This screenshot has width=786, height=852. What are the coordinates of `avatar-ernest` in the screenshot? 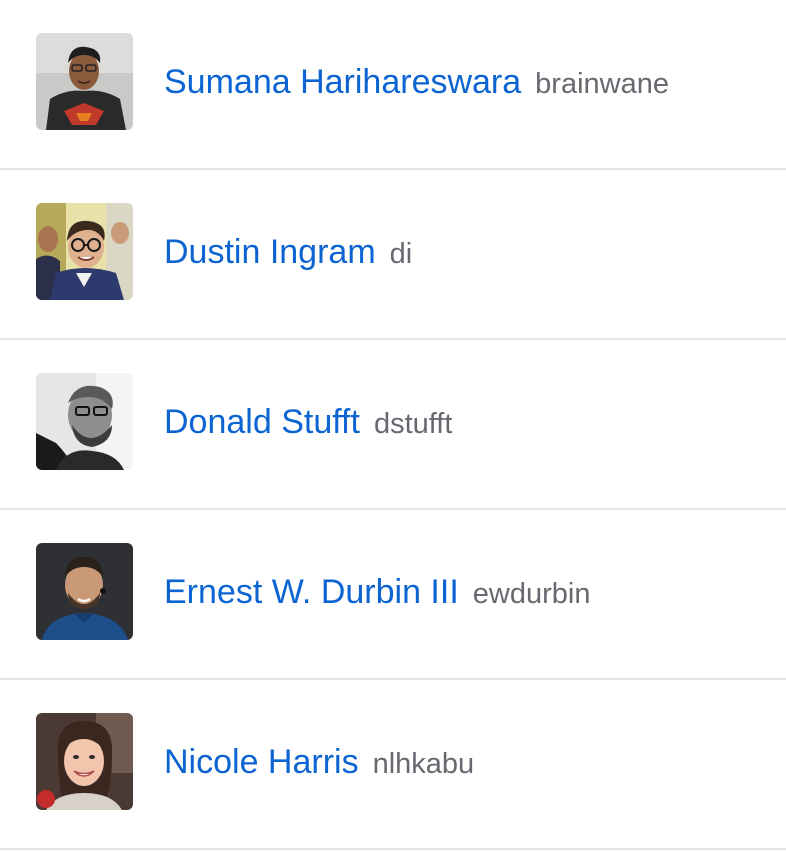 It's located at (84, 591).